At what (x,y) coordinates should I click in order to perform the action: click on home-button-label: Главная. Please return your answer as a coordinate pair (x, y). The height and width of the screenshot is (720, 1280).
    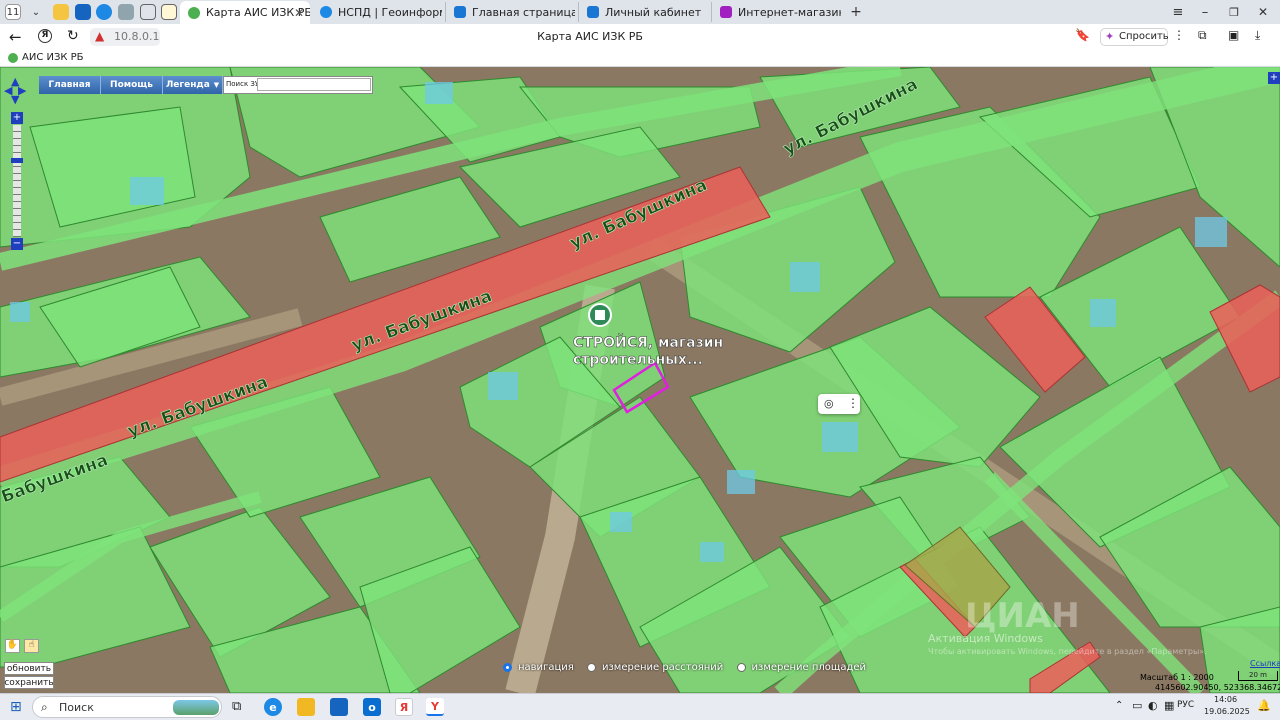
    Looking at the image, I should click on (69, 85).